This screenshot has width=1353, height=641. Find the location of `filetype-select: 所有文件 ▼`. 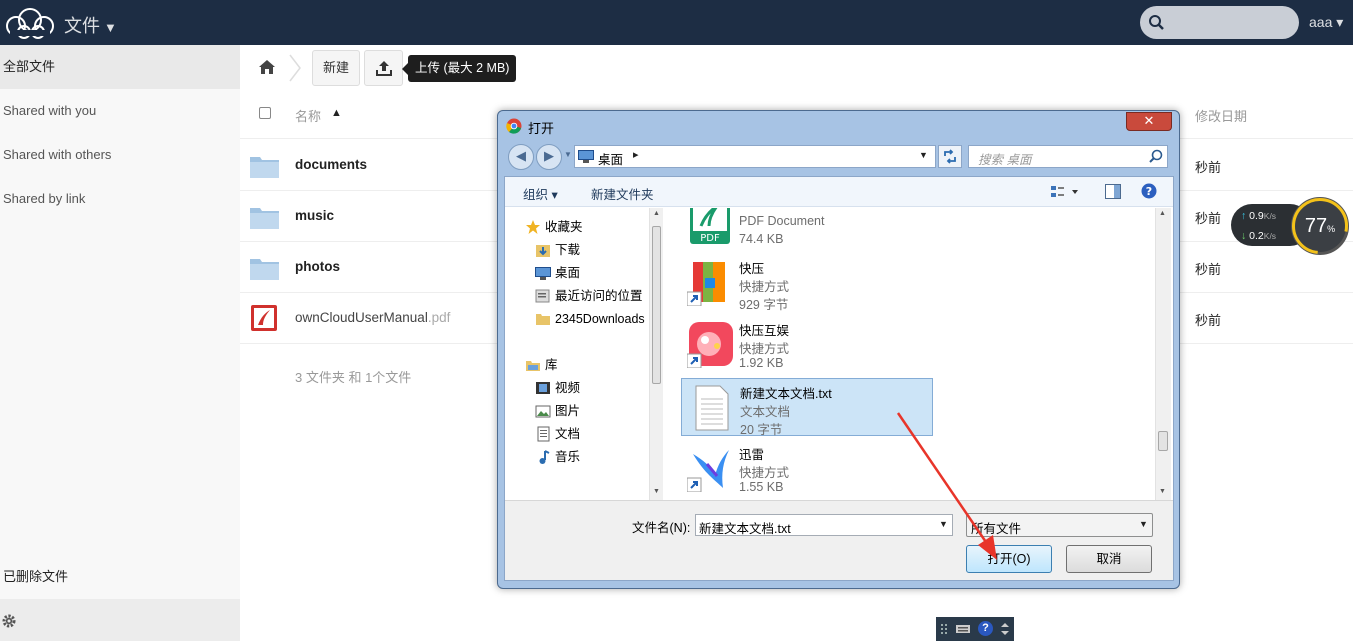

filetype-select: 所有文件 ▼ is located at coordinates (1059, 525).